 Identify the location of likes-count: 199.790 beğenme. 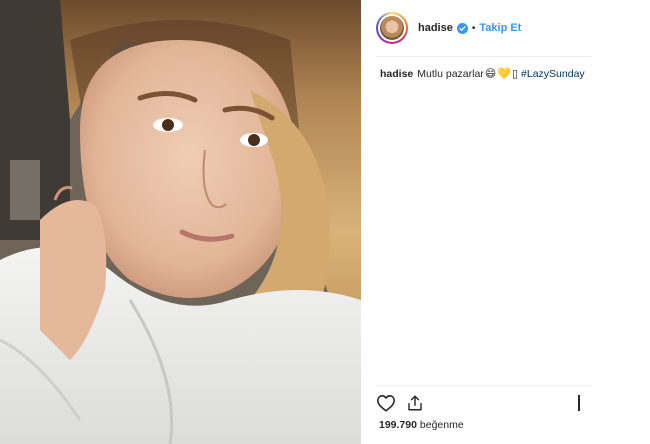
(421, 425).